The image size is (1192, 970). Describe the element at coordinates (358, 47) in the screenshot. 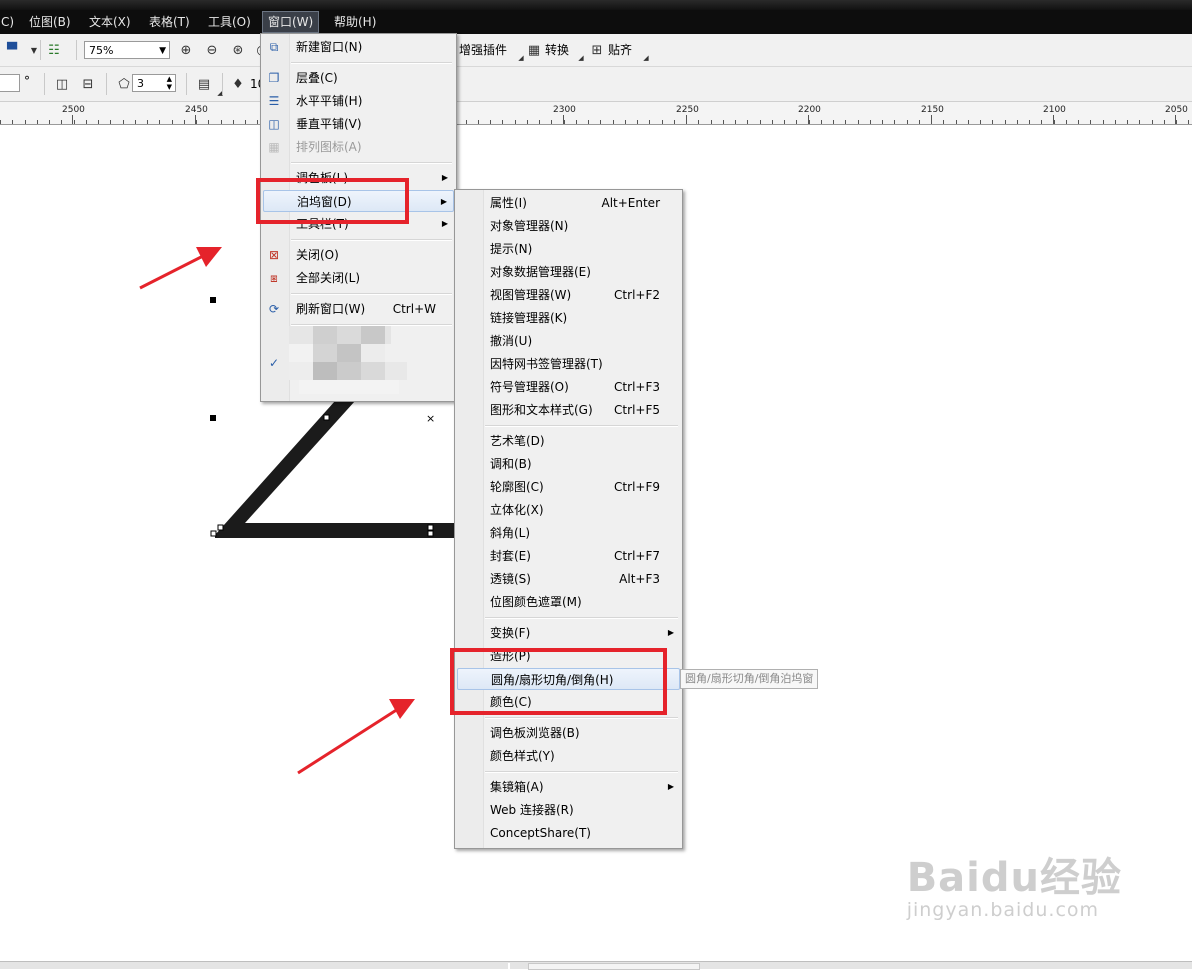

I see `menu-item-new-window: ⧉ 新建窗口(N)` at that location.